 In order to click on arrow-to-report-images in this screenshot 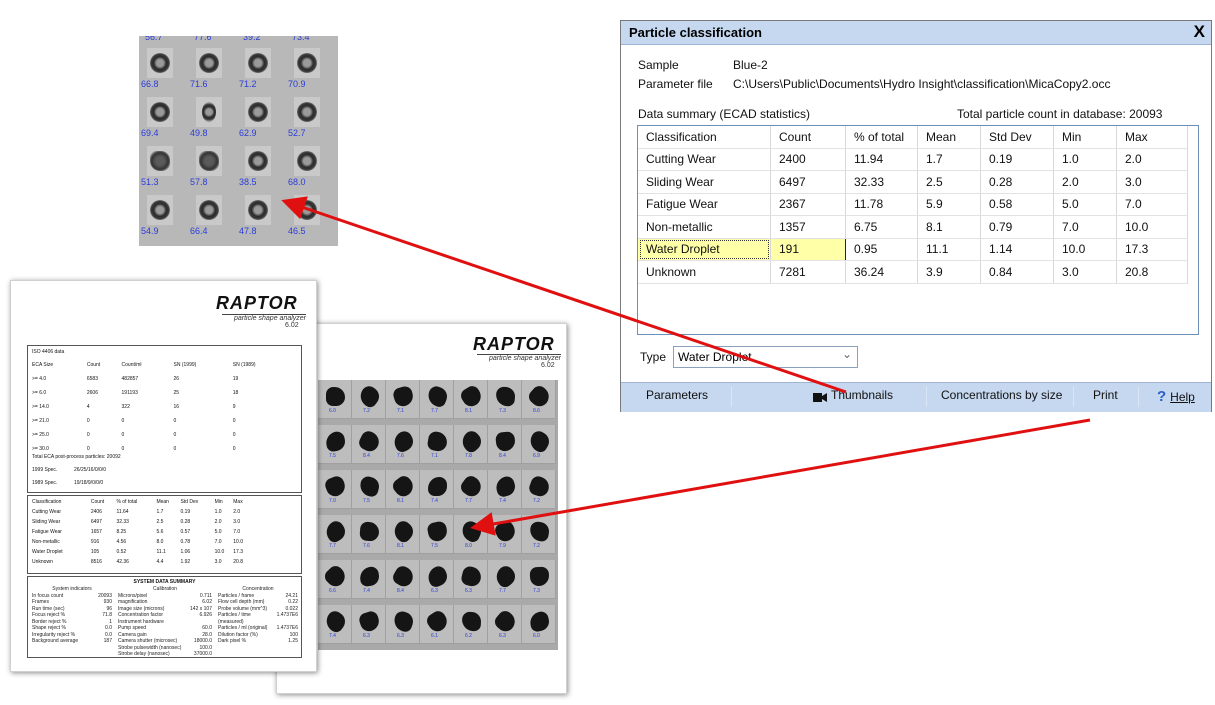, I will do `click(780, 477)`.